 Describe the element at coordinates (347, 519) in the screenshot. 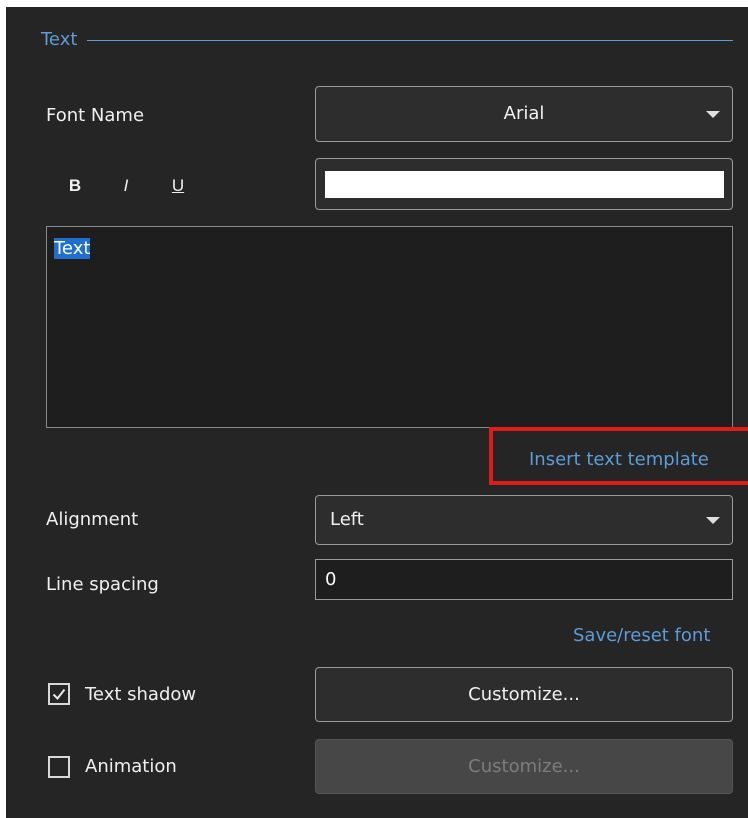

I see `alignment-value: Left` at that location.